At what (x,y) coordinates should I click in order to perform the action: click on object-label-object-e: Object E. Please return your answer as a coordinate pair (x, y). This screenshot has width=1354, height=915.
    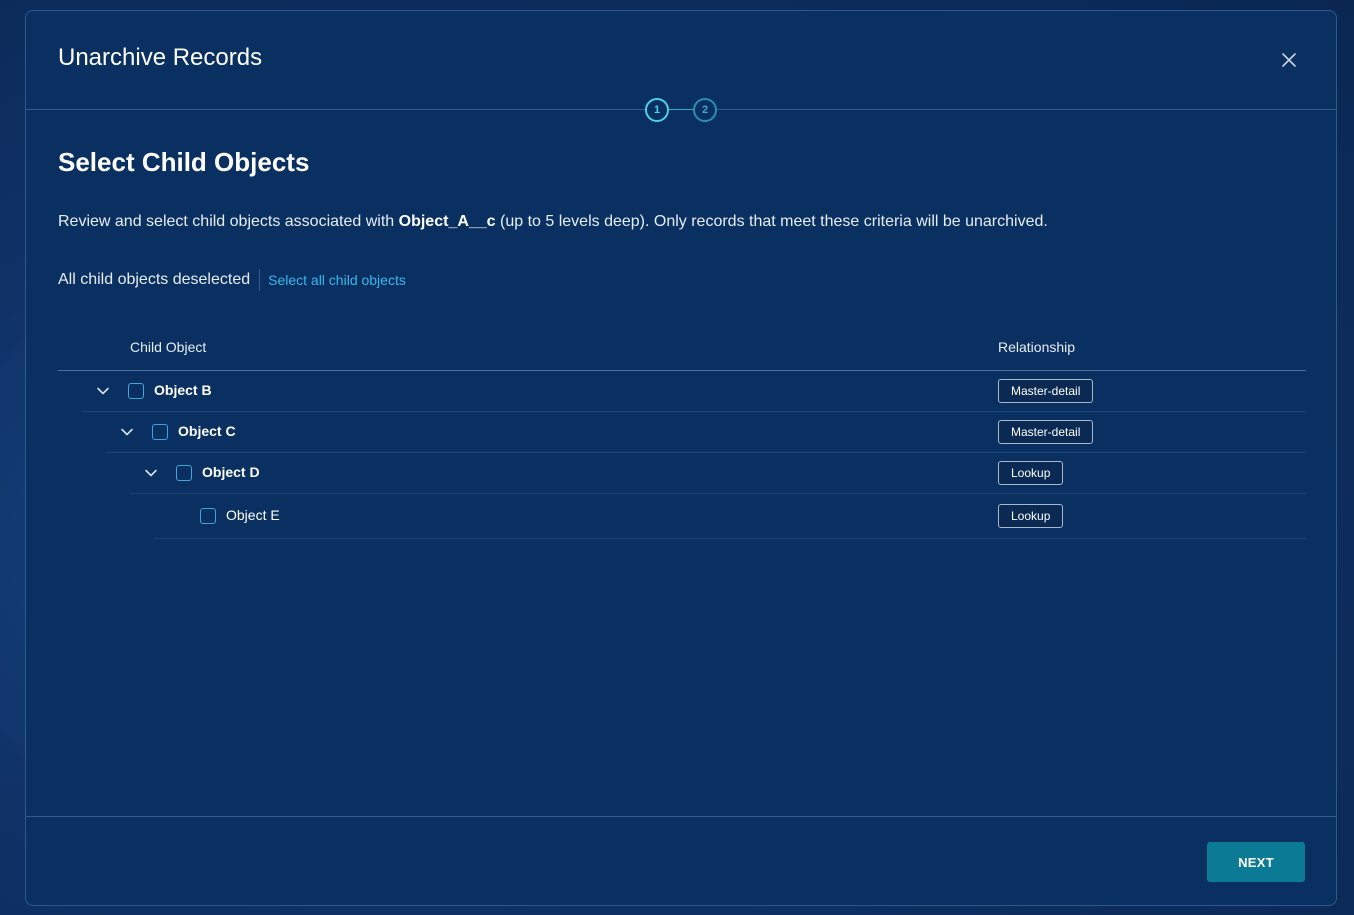
    Looking at the image, I should click on (253, 515).